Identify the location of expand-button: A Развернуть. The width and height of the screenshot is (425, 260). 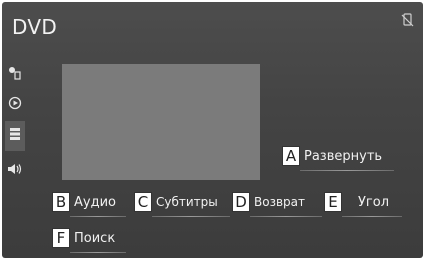
(338, 158).